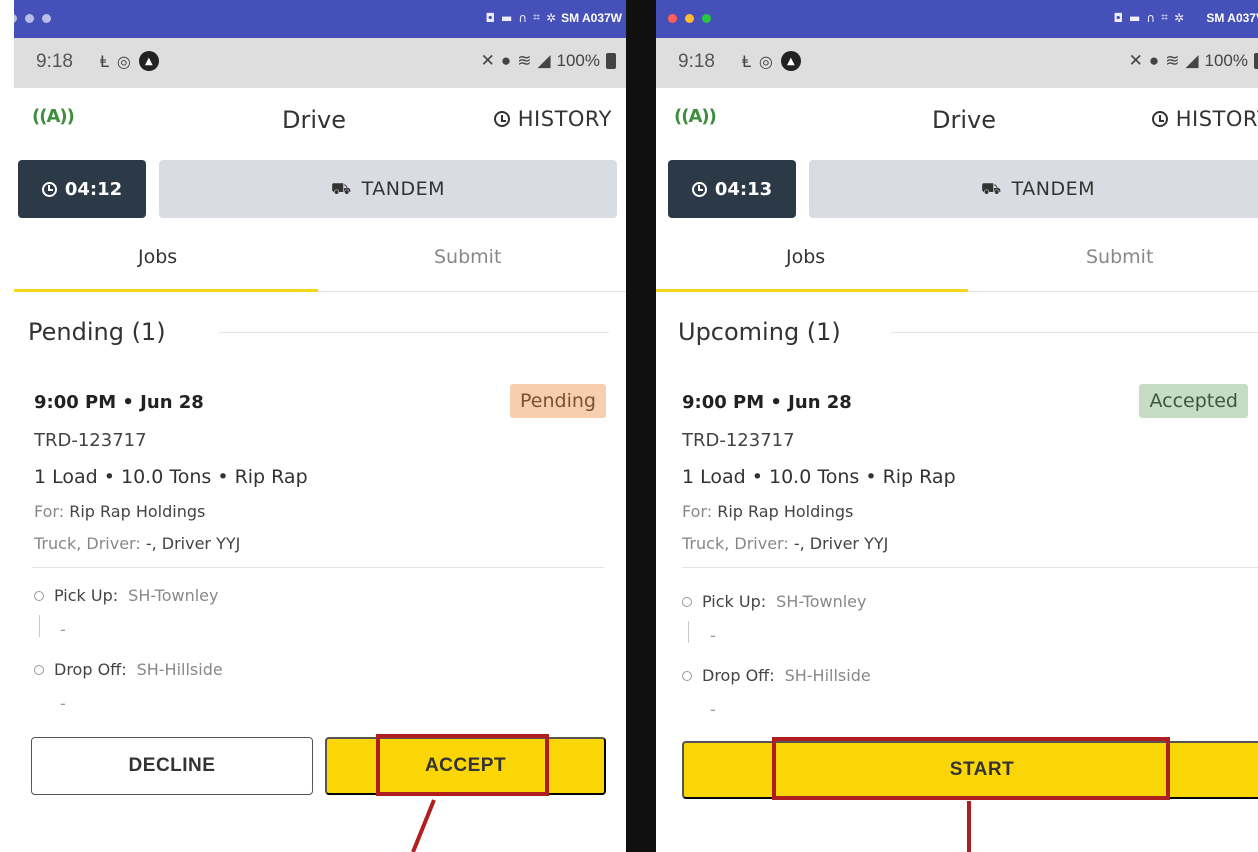  Describe the element at coordinates (743, 189) in the screenshot. I see `timer-value: 04:13` at that location.